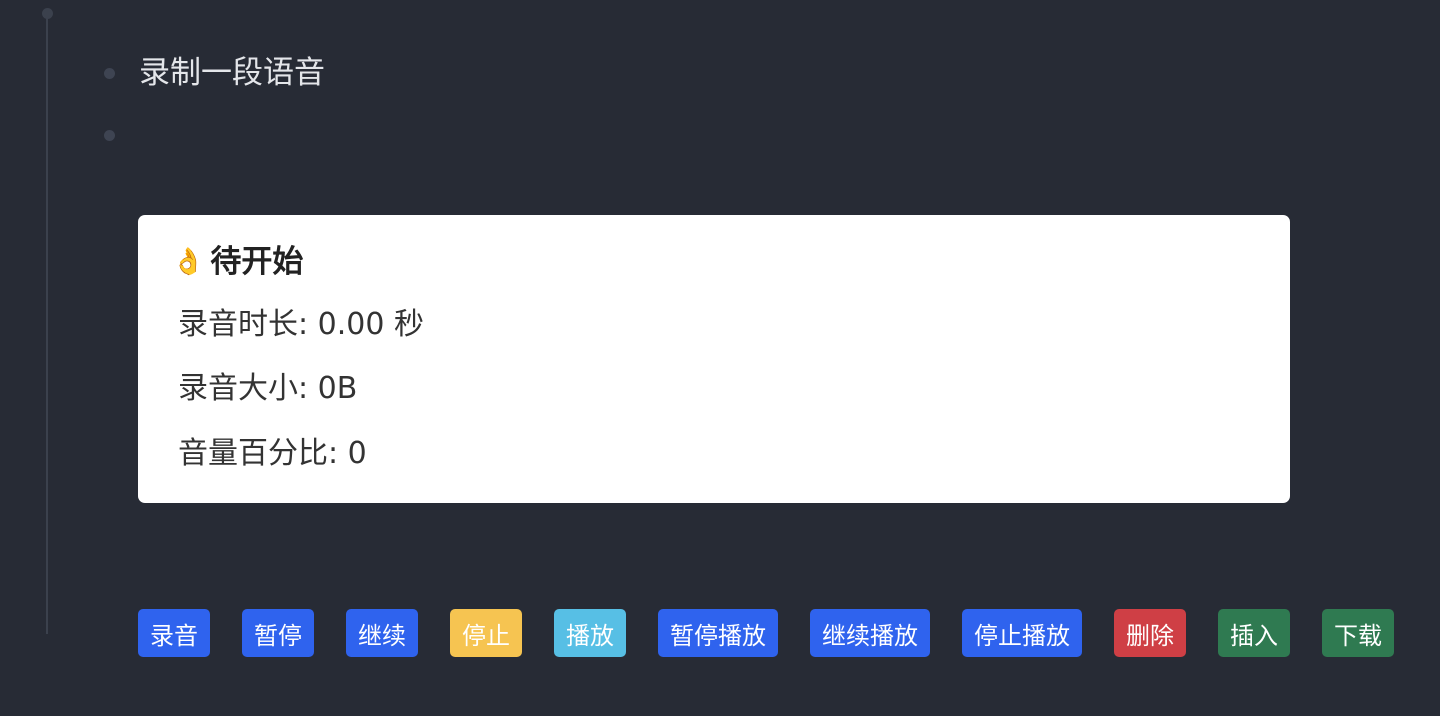 The image size is (1440, 716). Describe the element at coordinates (258, 453) in the screenshot. I see `volume-label: 音量百分比:` at that location.